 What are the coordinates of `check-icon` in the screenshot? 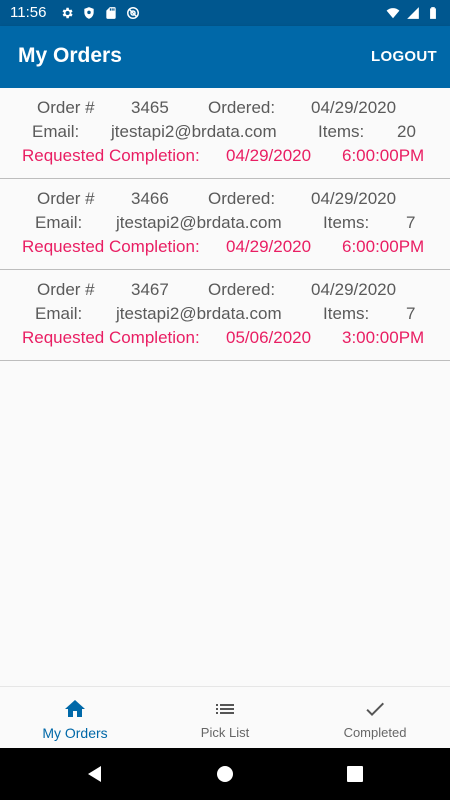 It's located at (375, 709).